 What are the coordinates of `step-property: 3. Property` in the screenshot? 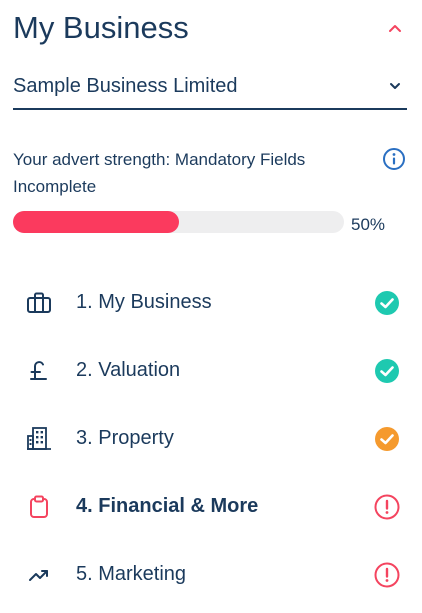 It's located at (211, 438).